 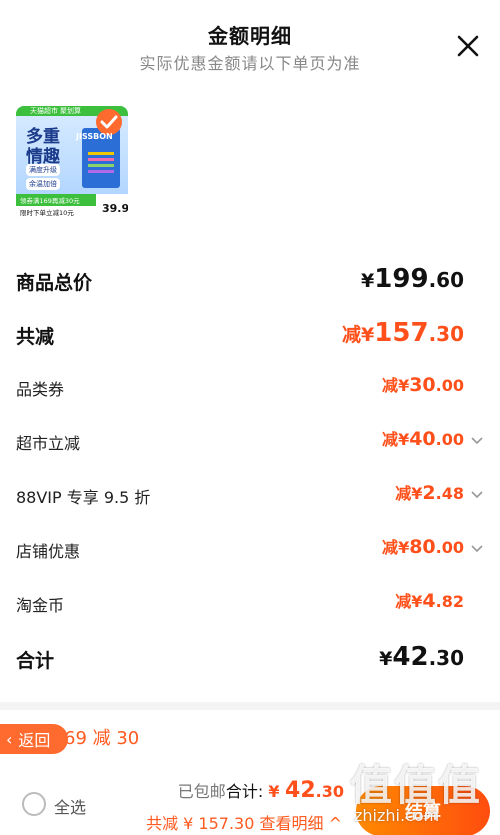 What do you see at coordinates (83, 497) in the screenshot?
I see `amount-row-label: 88VIP 专享 9.5 折` at bounding box center [83, 497].